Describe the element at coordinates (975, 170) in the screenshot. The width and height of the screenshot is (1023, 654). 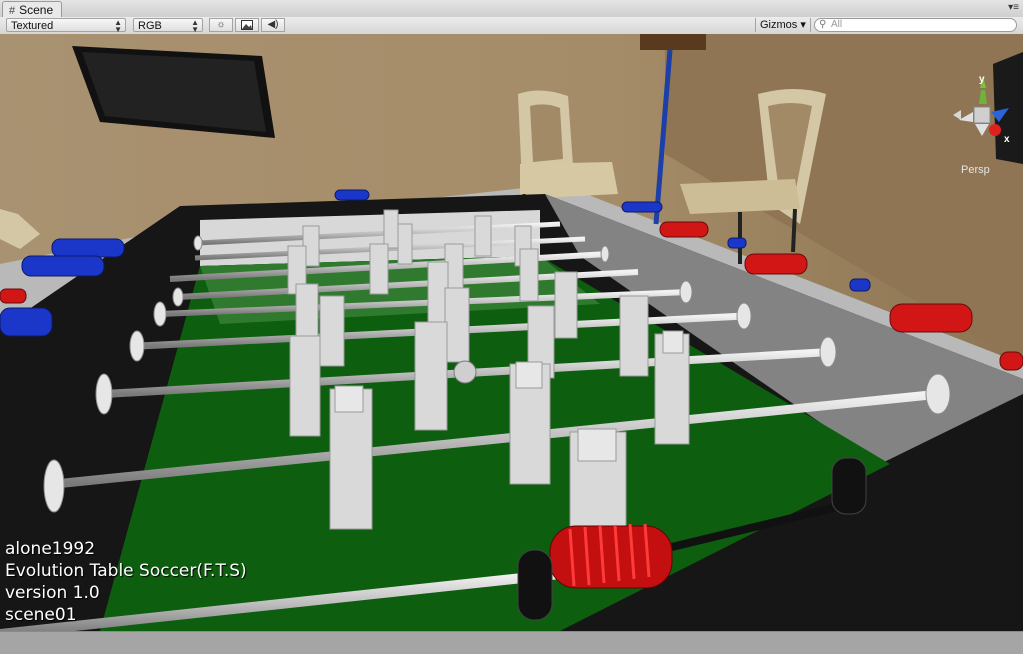
I see `projection-label: Persp` at that location.